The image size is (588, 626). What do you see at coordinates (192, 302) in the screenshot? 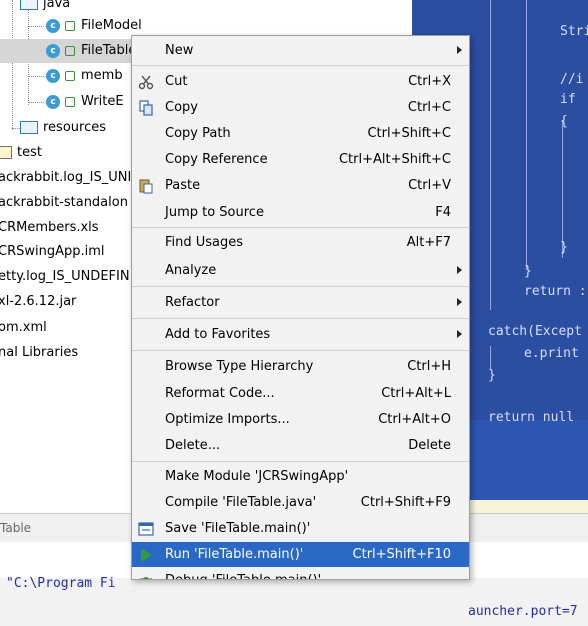
I see `menu-item-label: Refactor` at bounding box center [192, 302].